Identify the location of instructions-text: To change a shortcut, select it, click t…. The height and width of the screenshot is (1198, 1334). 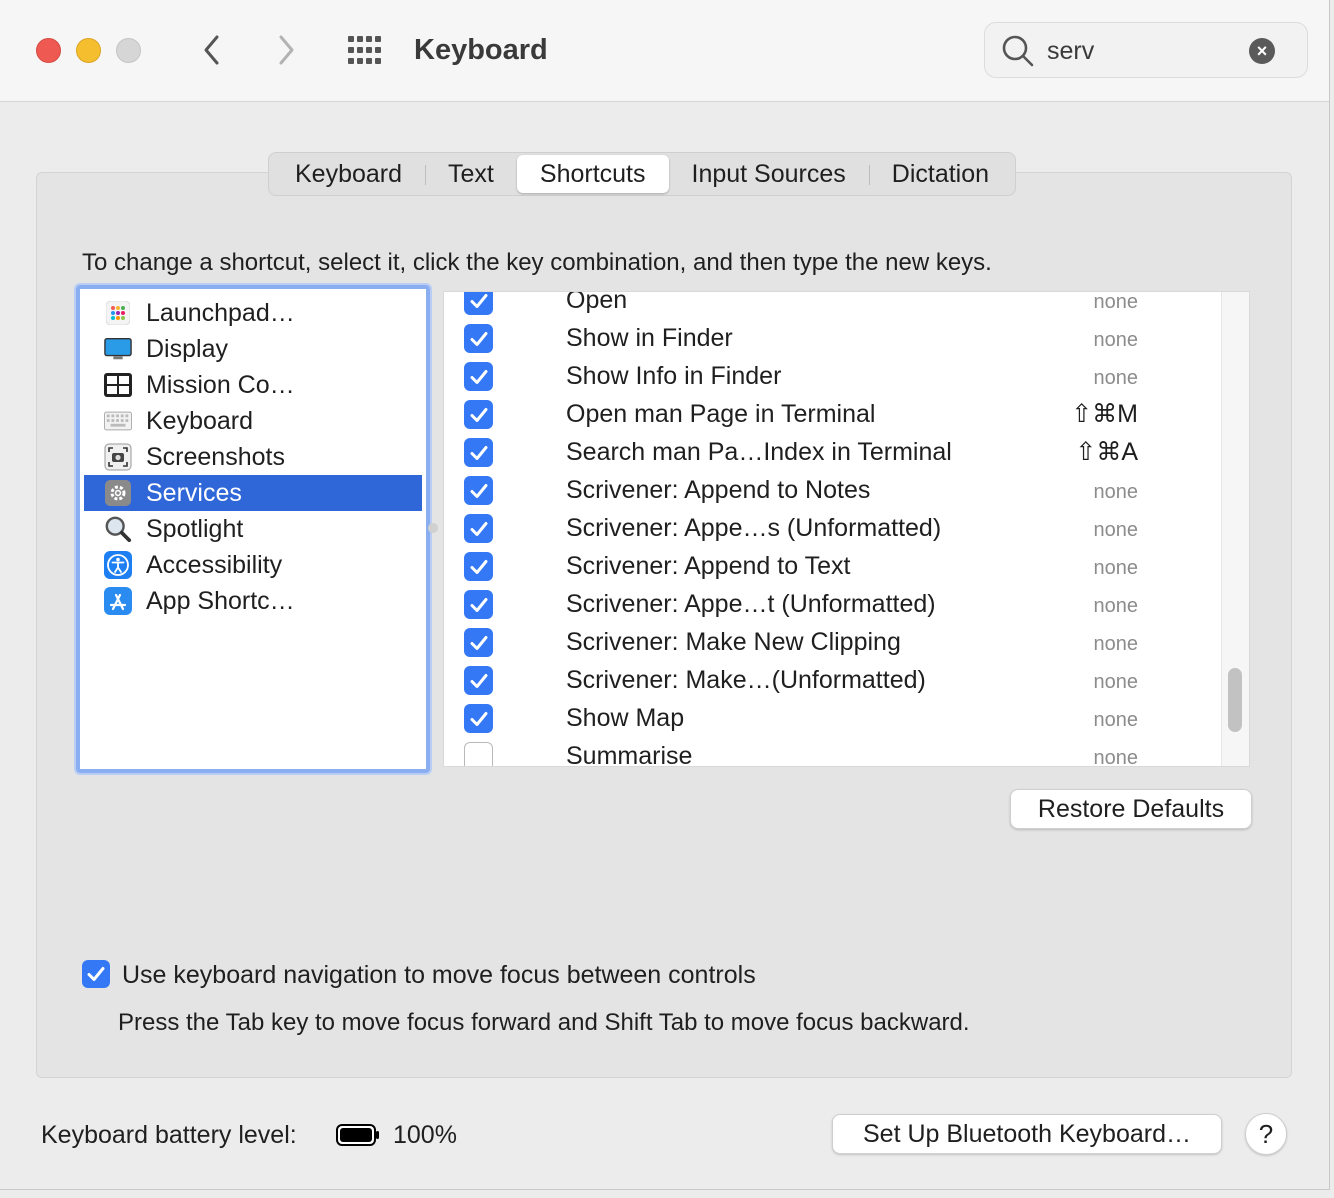
(537, 262).